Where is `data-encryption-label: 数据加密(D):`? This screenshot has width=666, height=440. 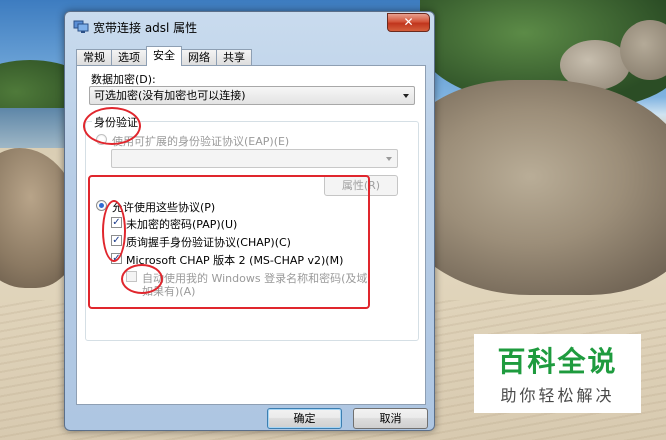
data-encryption-label: 数据加密(D): is located at coordinates (123, 79).